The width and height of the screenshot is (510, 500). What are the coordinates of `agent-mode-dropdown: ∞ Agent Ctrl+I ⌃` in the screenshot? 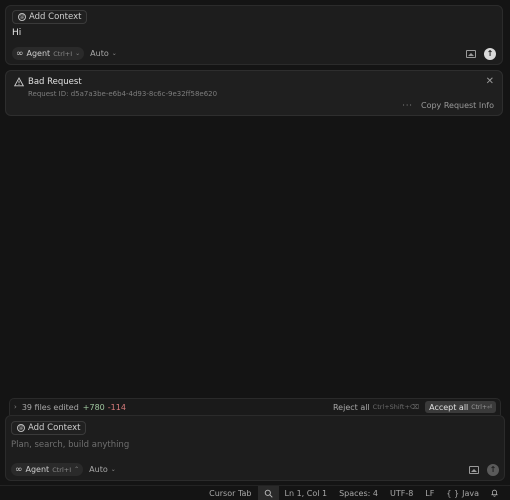 It's located at (47, 469).